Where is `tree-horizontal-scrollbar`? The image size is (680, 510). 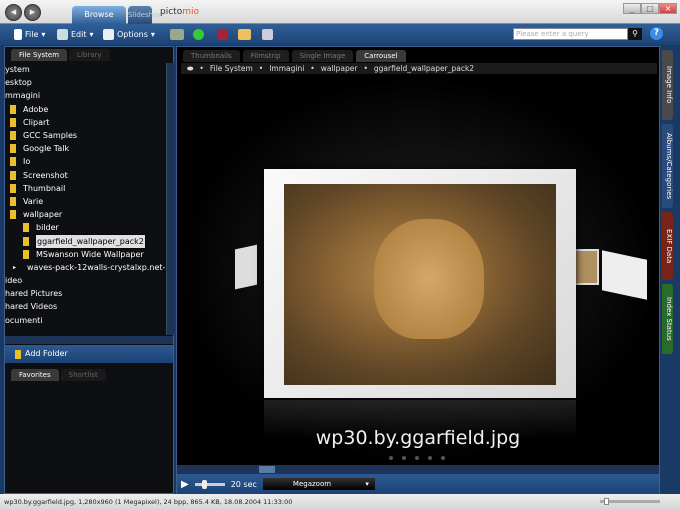
tree-horizontal-scrollbar is located at coordinates (89, 340).